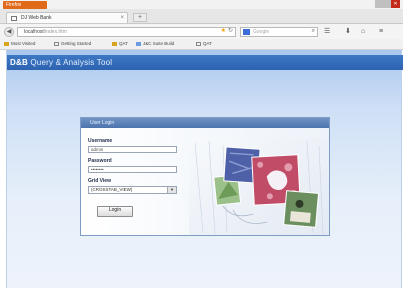  I want to click on tab-close-icon: ×, so click(122, 18).